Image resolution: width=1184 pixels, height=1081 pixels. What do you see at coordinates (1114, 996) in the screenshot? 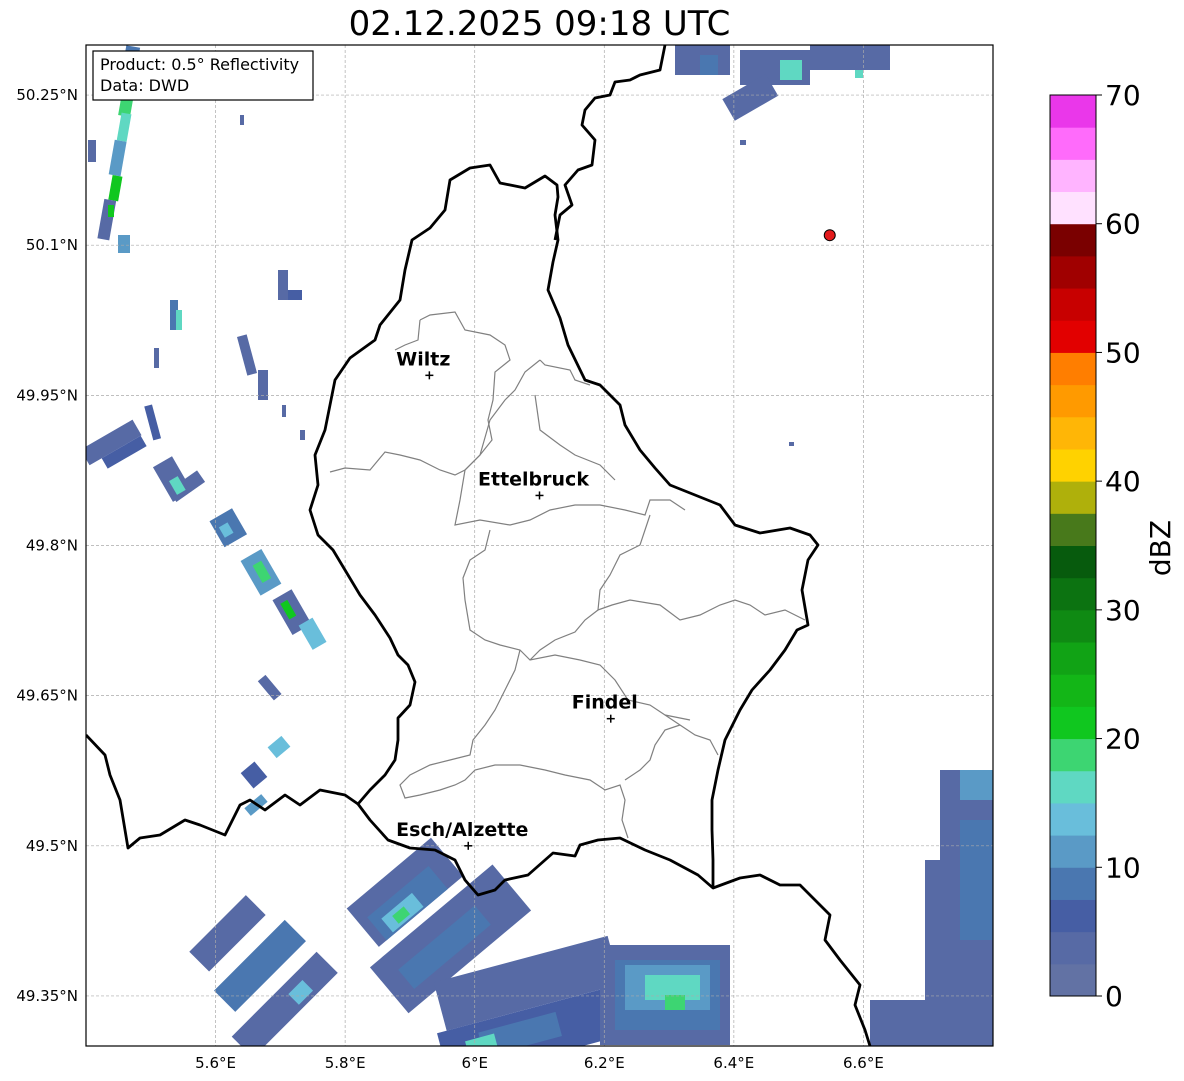
I see `colorbar-tick-label: 0` at bounding box center [1114, 996].